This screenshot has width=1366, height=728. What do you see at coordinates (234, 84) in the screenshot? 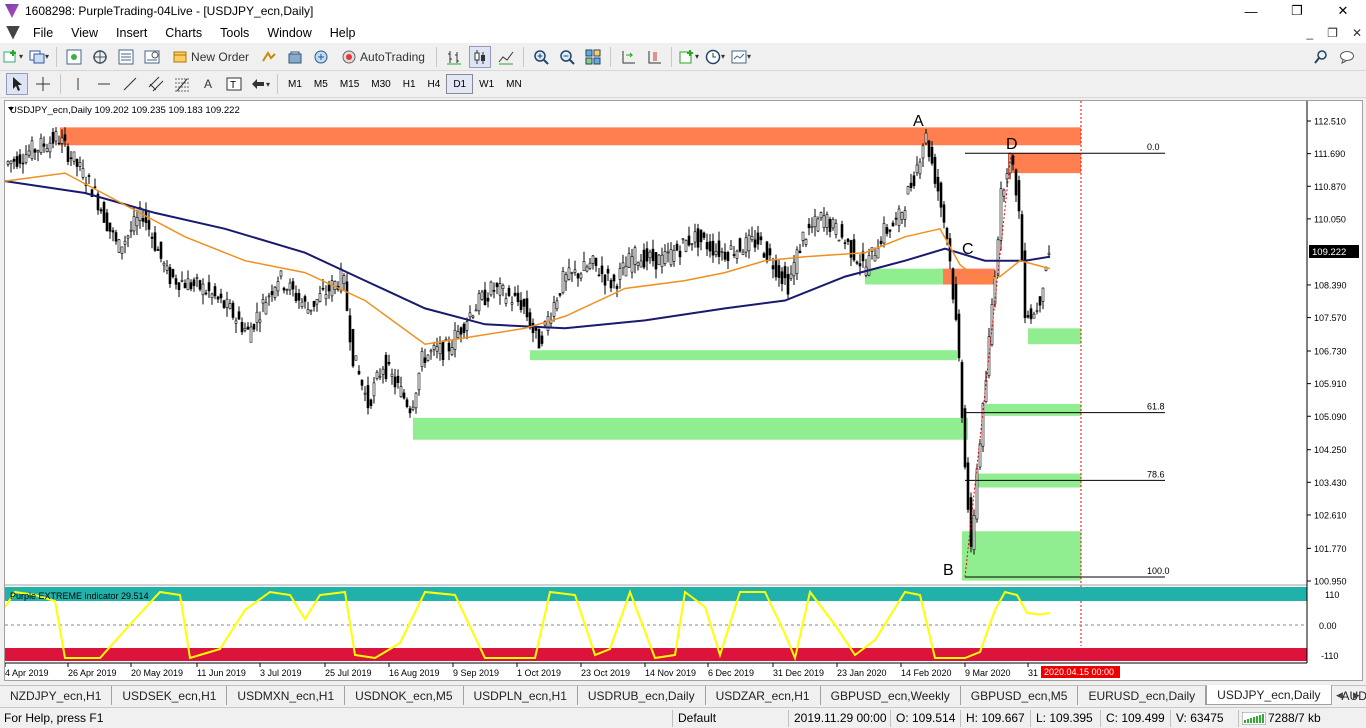
I see `text-label-tool: T` at bounding box center [234, 84].